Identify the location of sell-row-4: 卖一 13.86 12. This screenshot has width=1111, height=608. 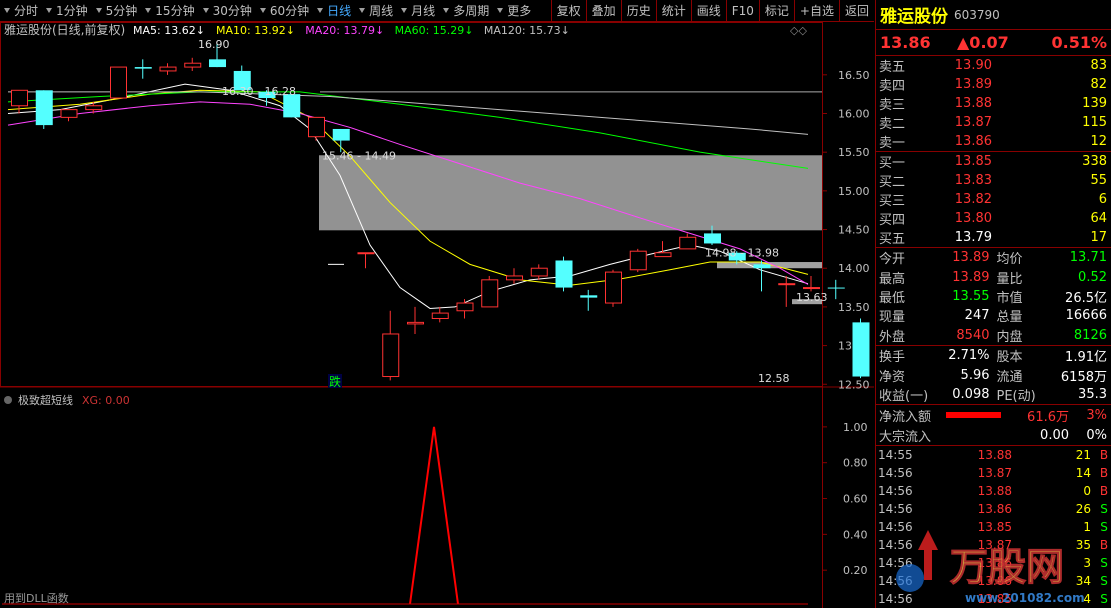
(993, 141).